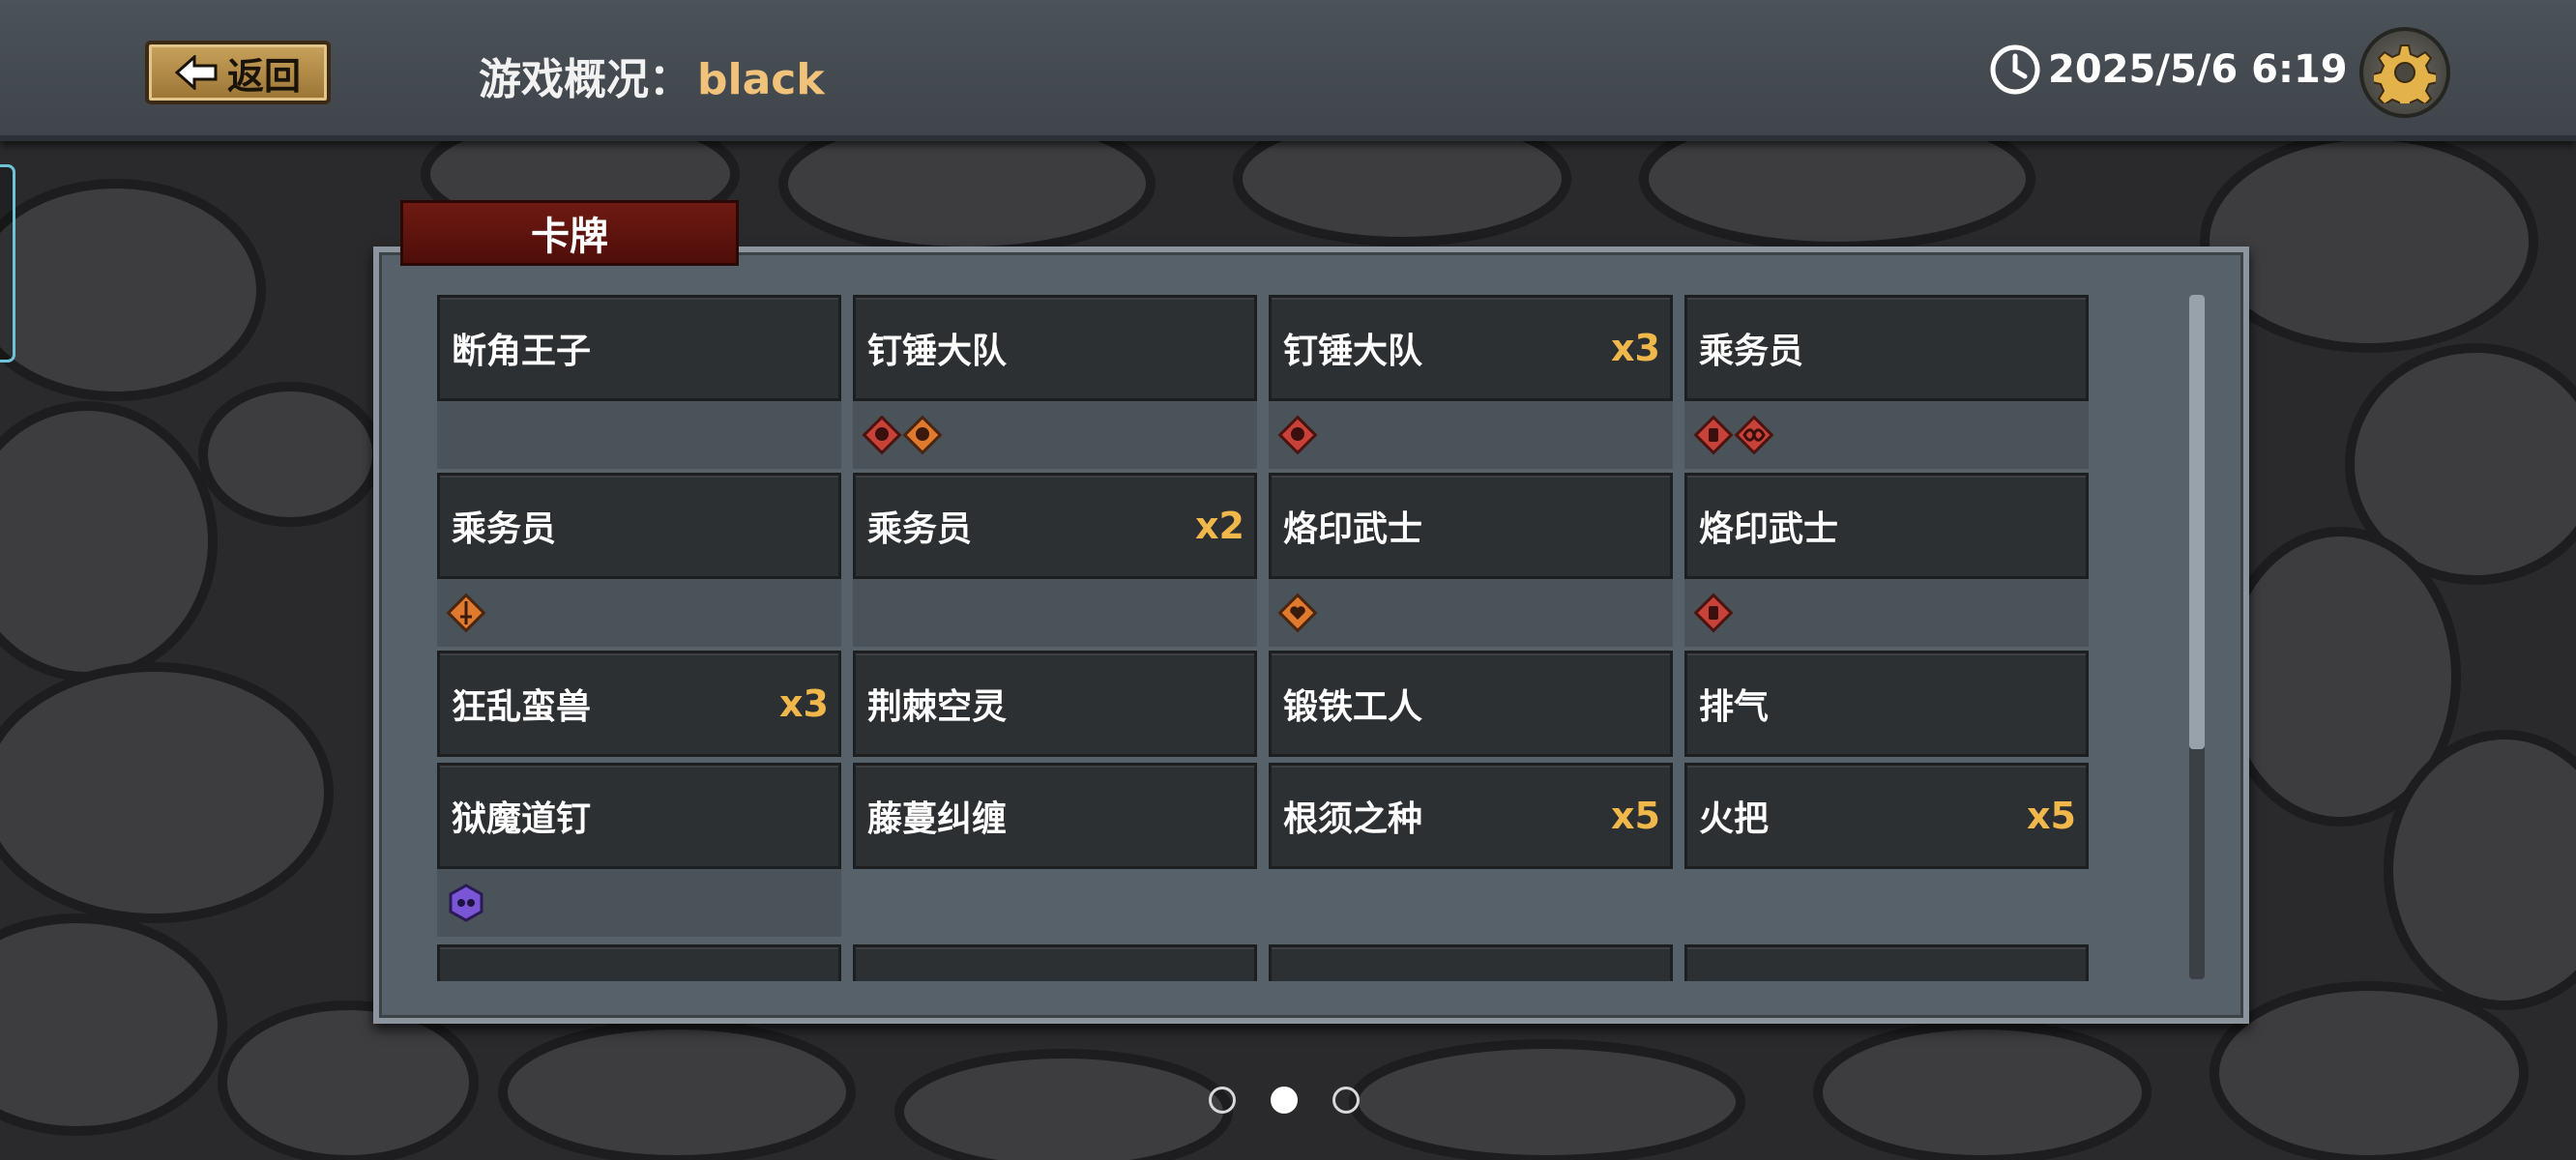  What do you see at coordinates (1471, 704) in the screenshot?
I see `card-name-box: 锻铁工人` at bounding box center [1471, 704].